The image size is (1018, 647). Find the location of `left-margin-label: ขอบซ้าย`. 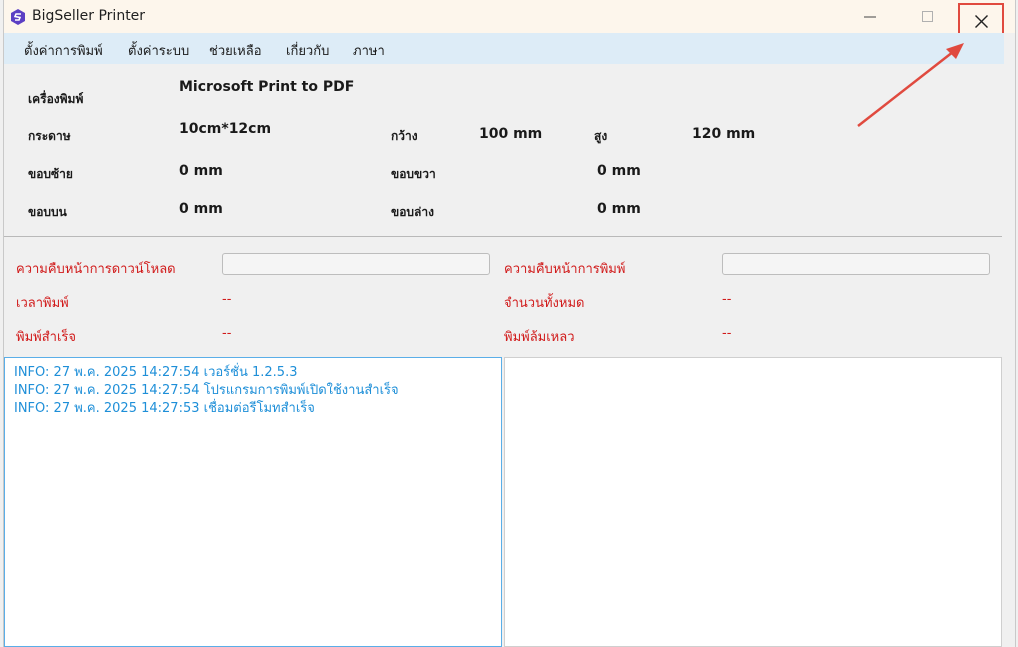

left-margin-label: ขอบซ้าย is located at coordinates (50, 174).